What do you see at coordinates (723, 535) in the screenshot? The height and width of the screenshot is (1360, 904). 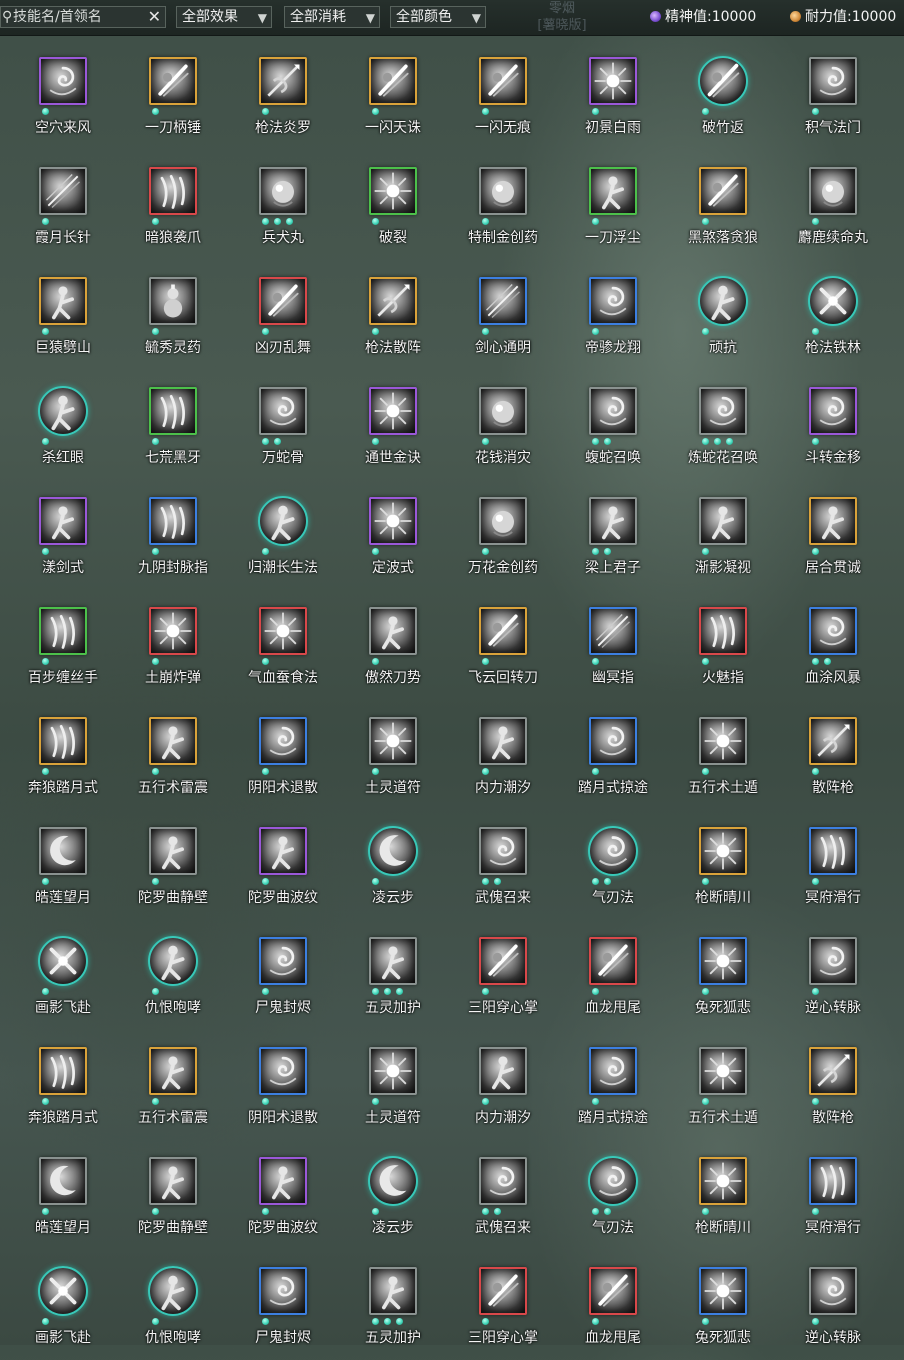 I see `skill-item: 渐影凝视` at bounding box center [723, 535].